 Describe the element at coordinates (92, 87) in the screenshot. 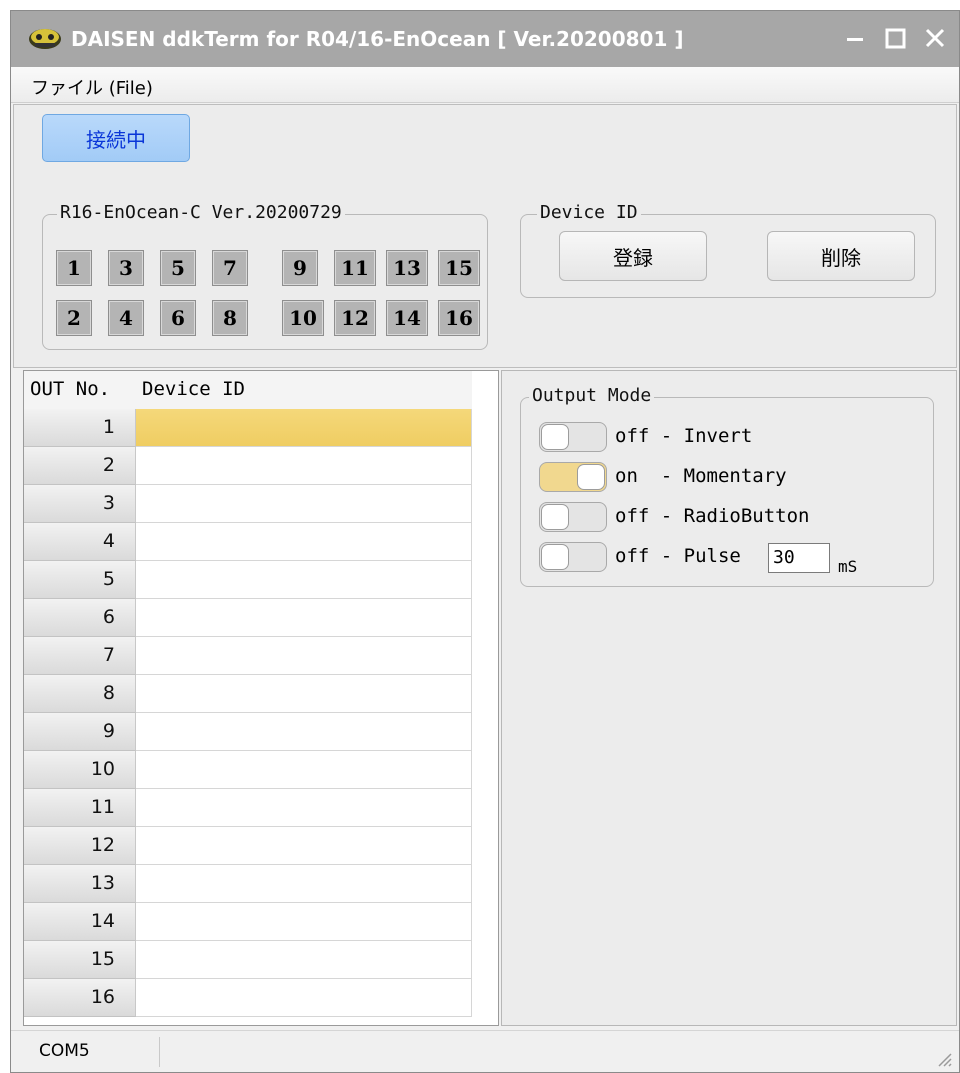

I see `menu-file: ファイル (File)` at that location.